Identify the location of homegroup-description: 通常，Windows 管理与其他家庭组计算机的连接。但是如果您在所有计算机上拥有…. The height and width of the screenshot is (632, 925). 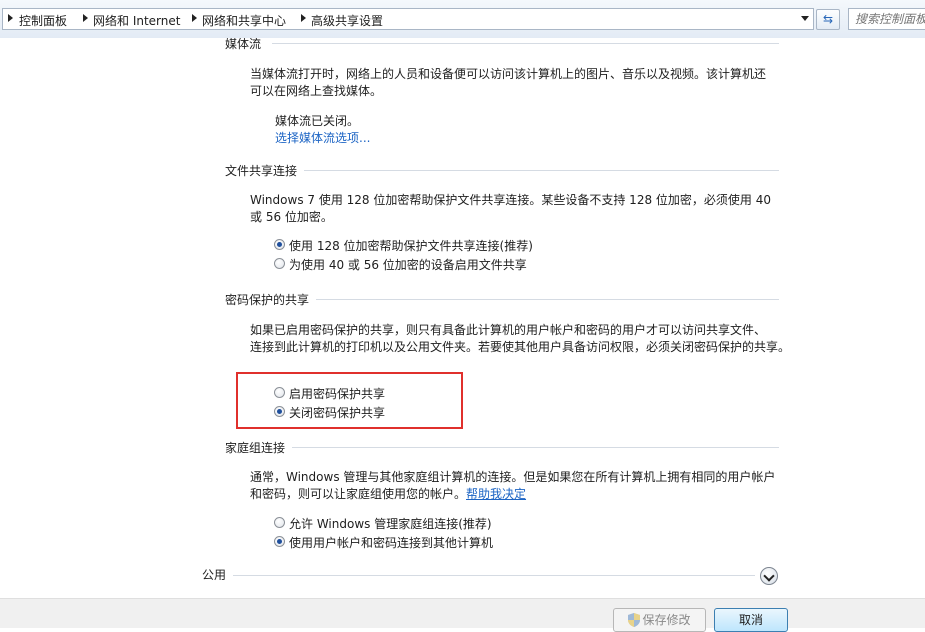
(513, 485).